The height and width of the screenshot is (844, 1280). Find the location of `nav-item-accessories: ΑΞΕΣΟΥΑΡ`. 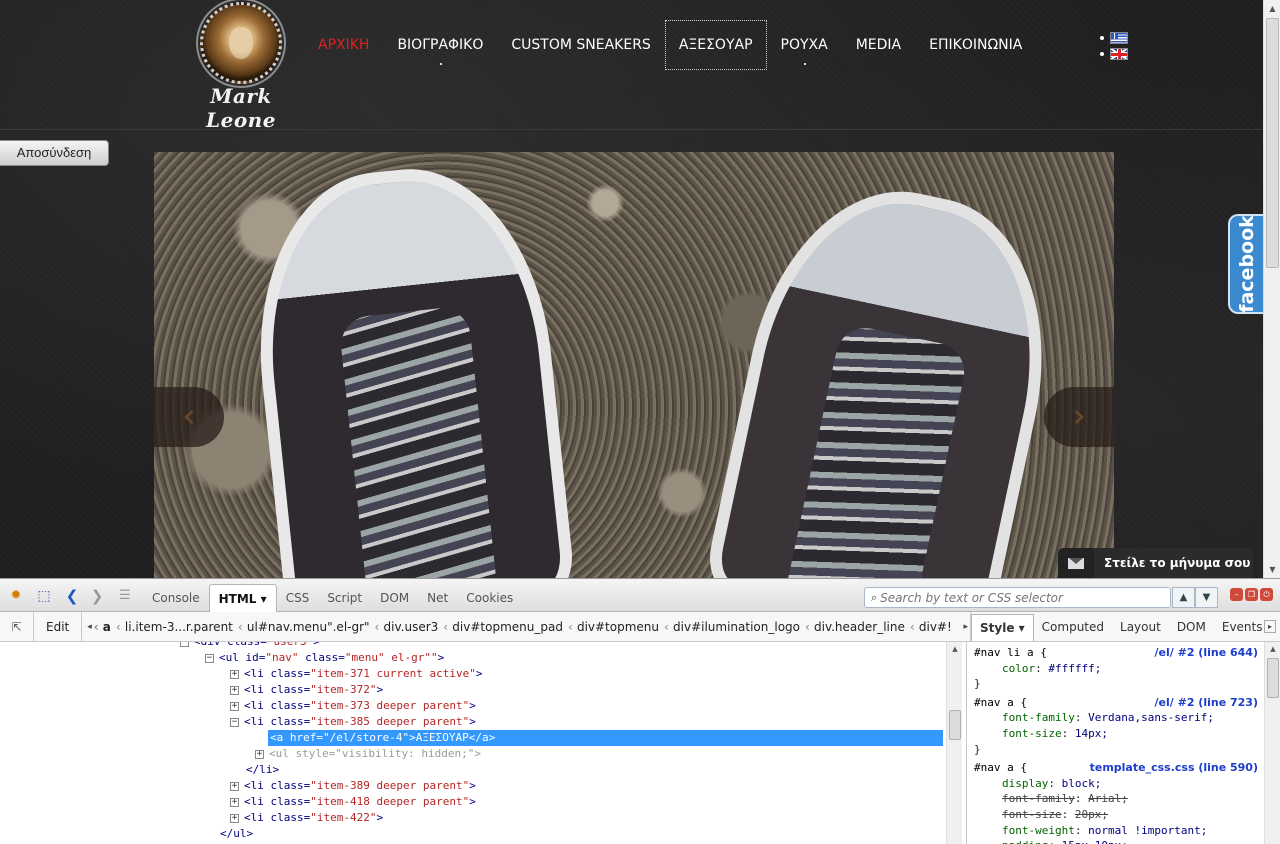

nav-item-accessories: ΑΞΕΣΟΥΑΡ is located at coordinates (715, 45).